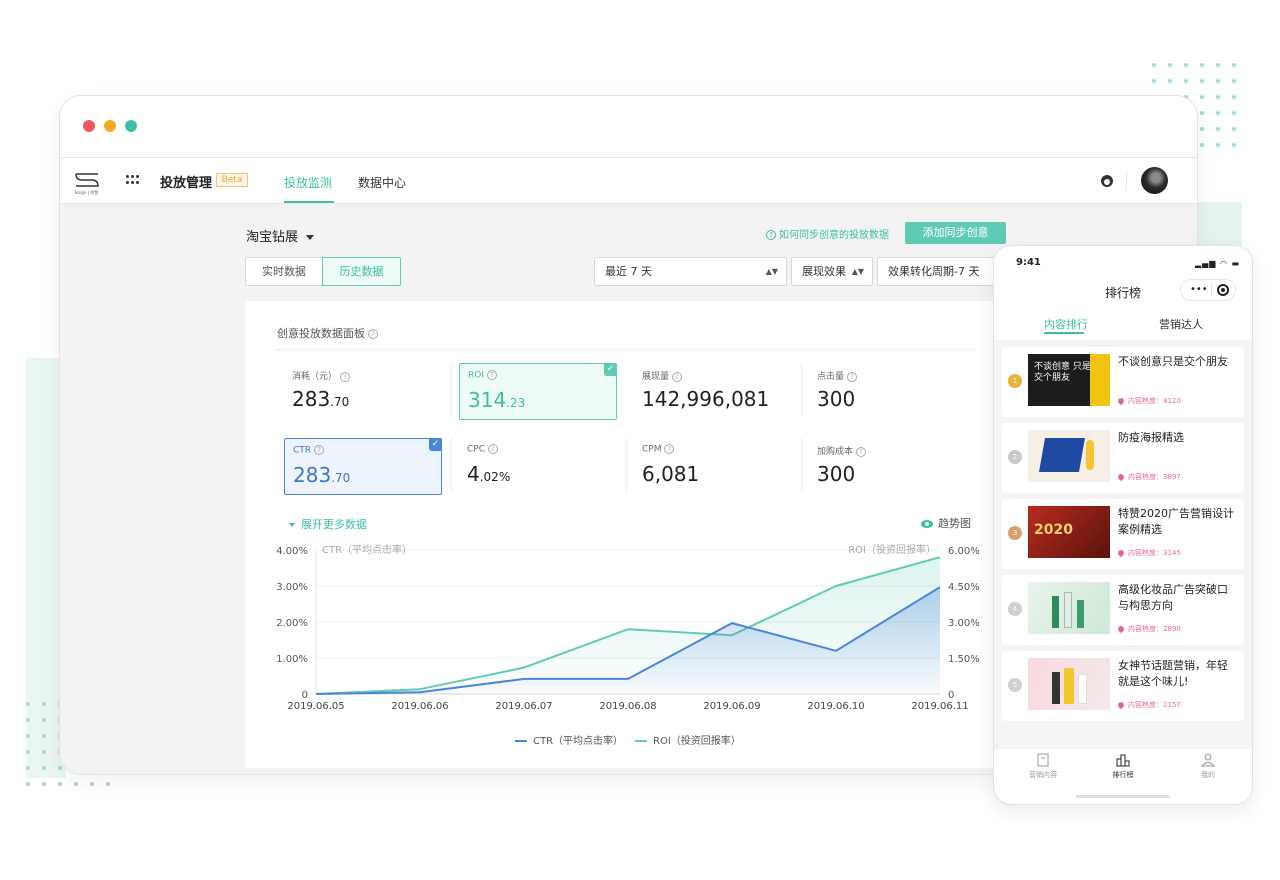  I want to click on metric-card: CPC? 4.02%, so click(538, 466).